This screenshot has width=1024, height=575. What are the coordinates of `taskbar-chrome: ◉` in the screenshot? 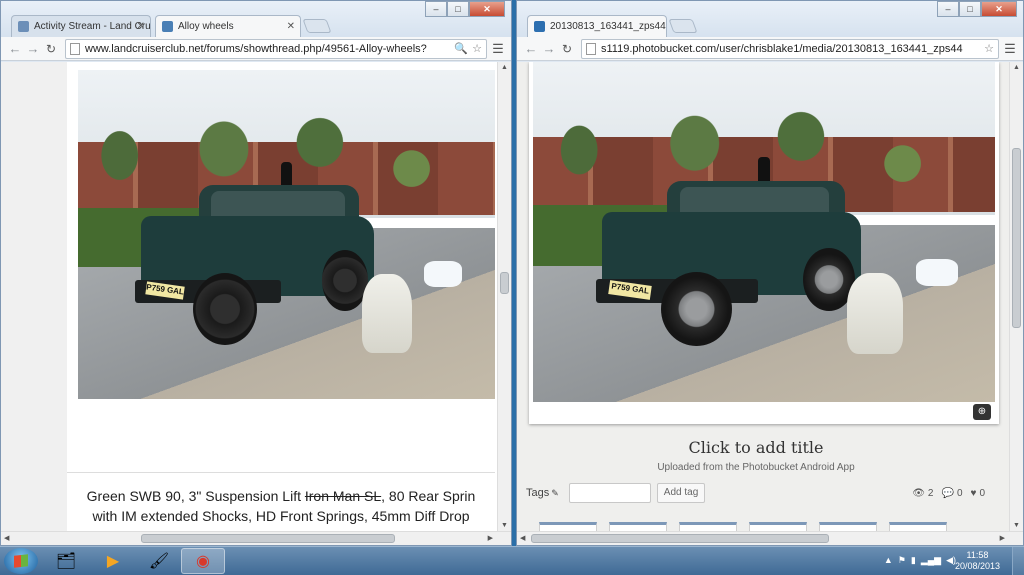 It's located at (203, 561).